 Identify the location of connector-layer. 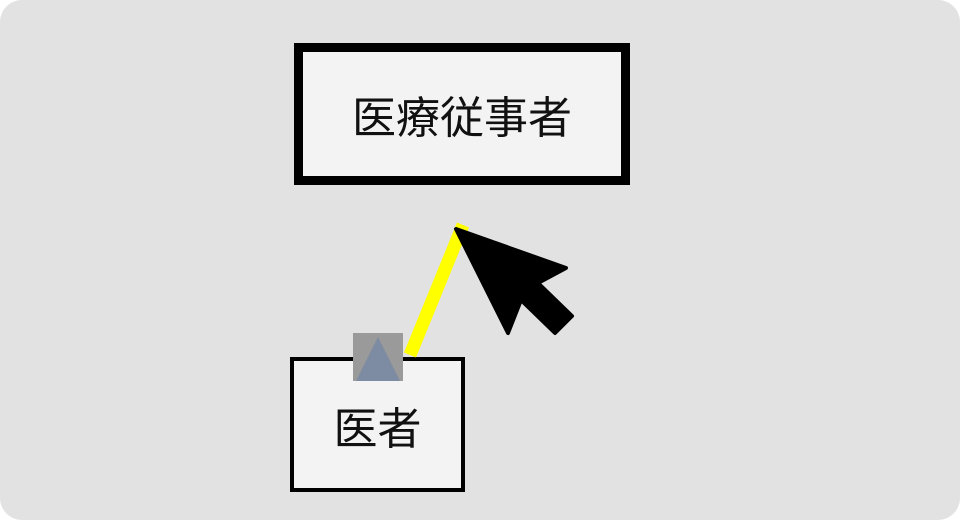
(463, 301).